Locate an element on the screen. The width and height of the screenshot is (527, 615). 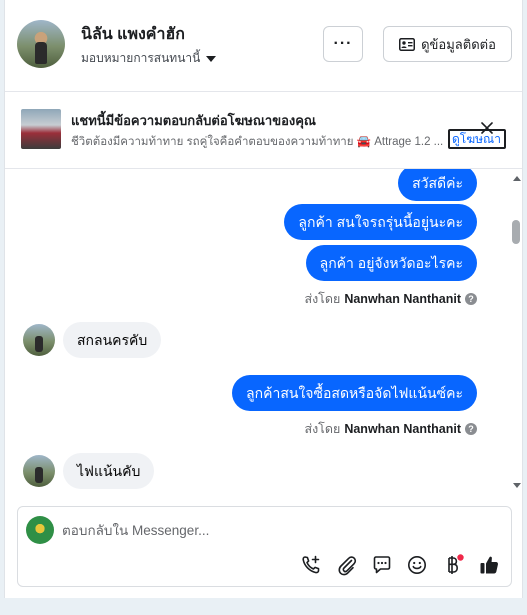
more-dots-icon: ··· is located at coordinates (343, 43).